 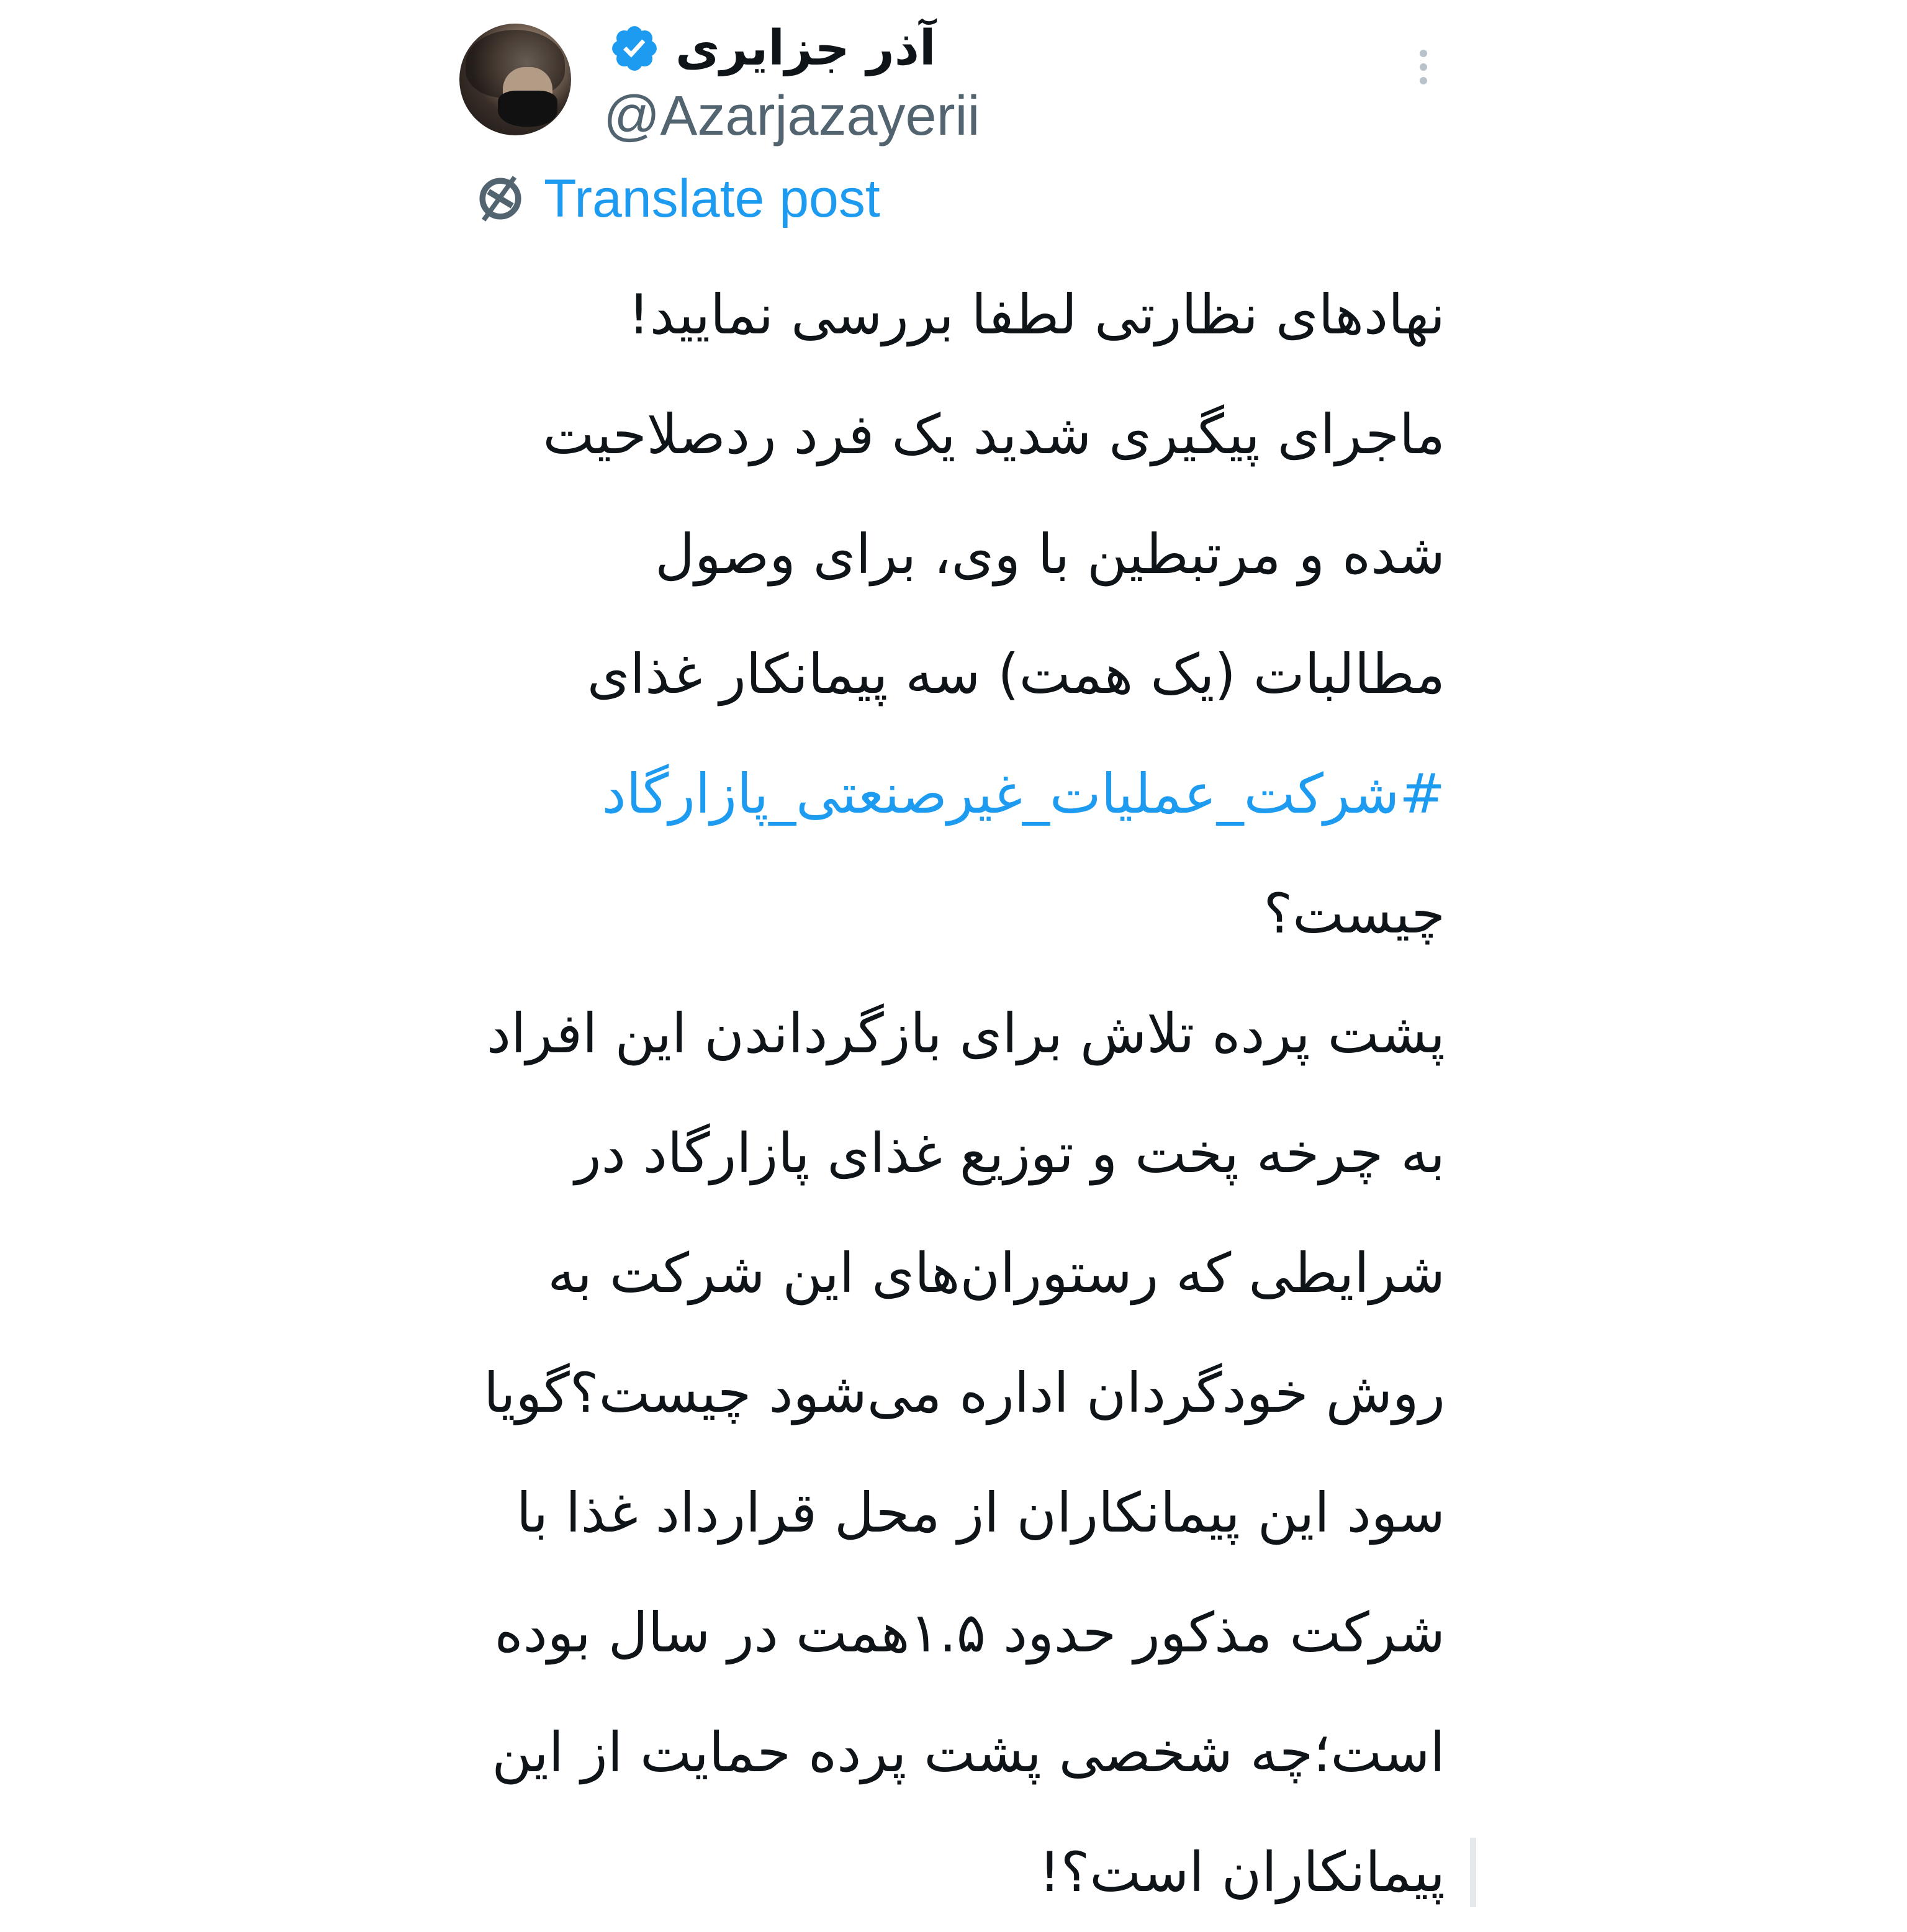 I want to click on post-line: پیمانکاران است؟!, so click(x=1242, y=1872).